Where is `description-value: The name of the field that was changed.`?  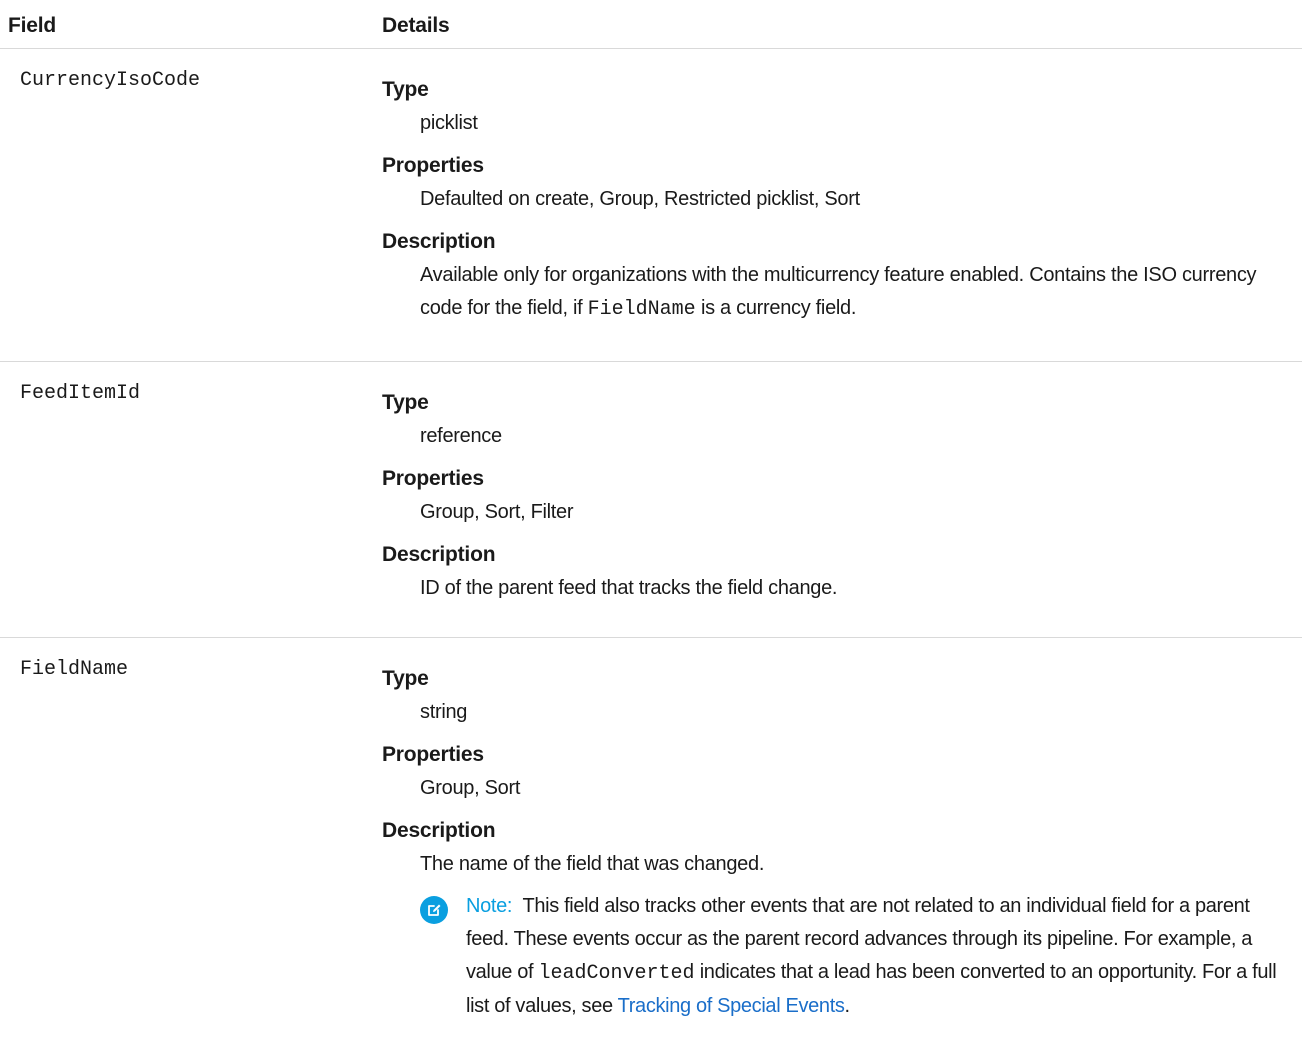 description-value: The name of the field that was changed. is located at coordinates (592, 864).